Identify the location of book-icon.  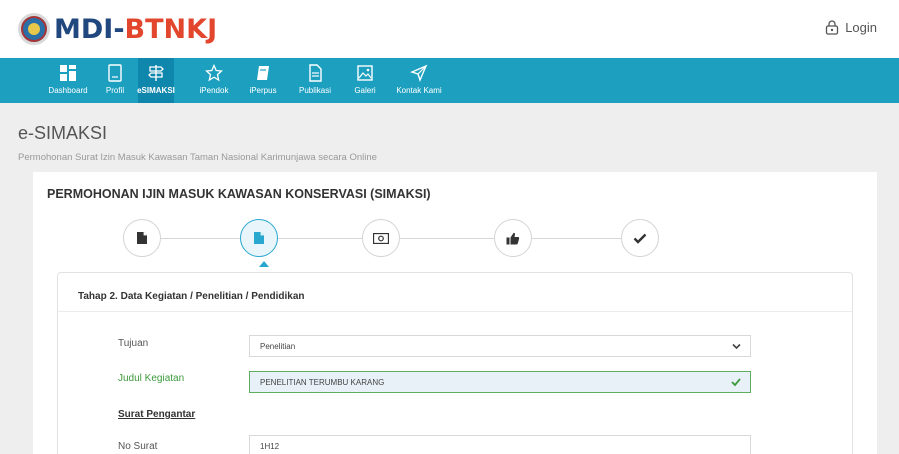
(263, 73).